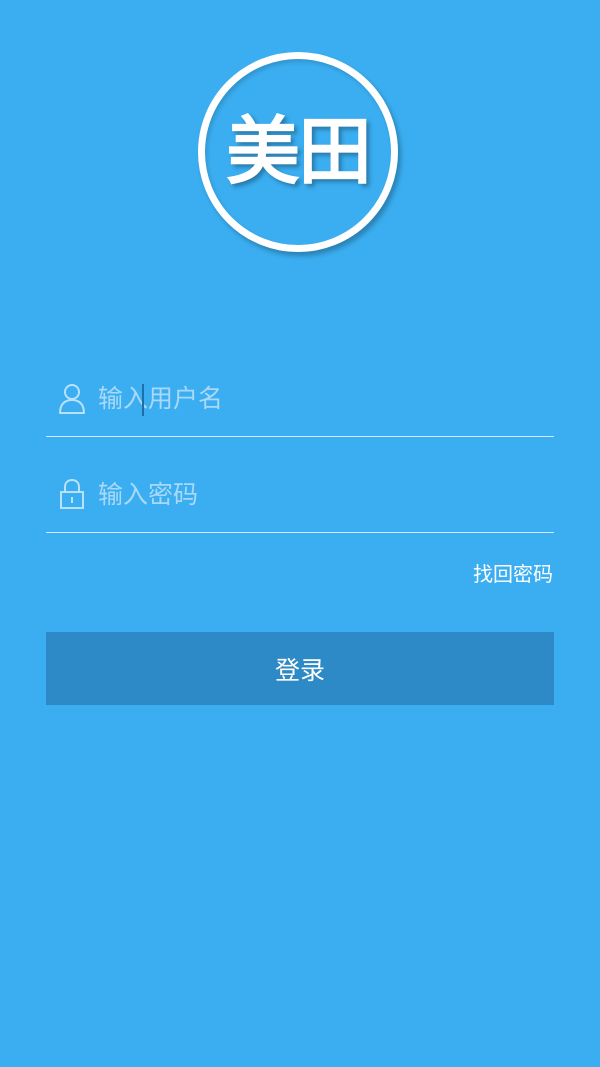  I want to click on password-field, so click(300, 490).